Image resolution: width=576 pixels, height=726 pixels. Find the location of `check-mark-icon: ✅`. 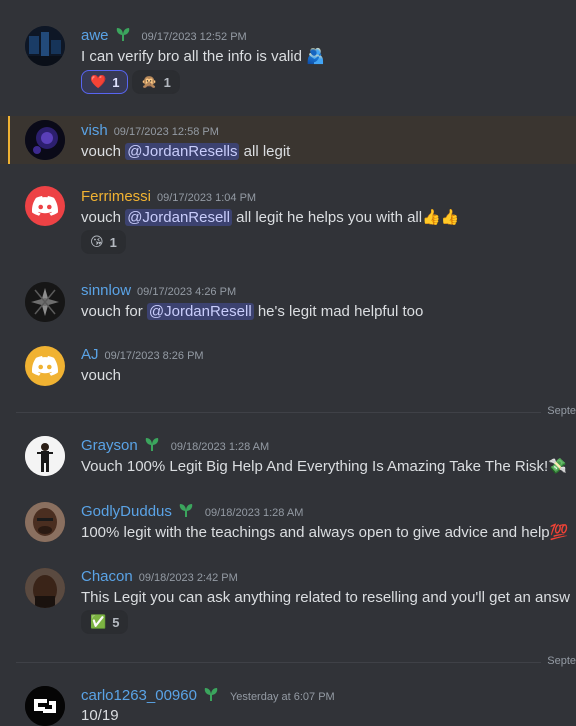

check-mark-icon: ✅ is located at coordinates (98, 621).